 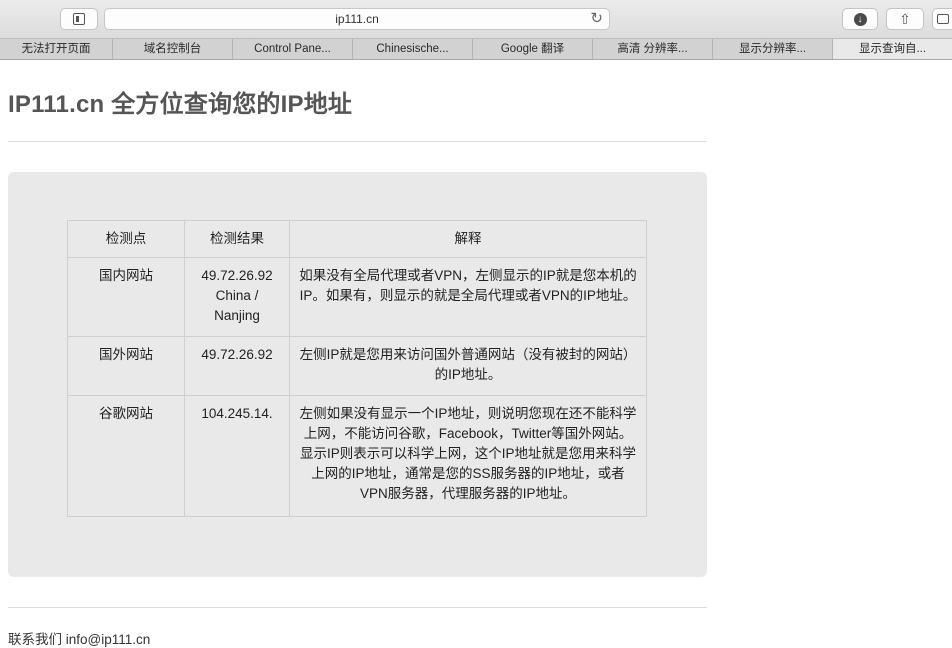 I want to click on tabs-icon, so click(x=943, y=19).